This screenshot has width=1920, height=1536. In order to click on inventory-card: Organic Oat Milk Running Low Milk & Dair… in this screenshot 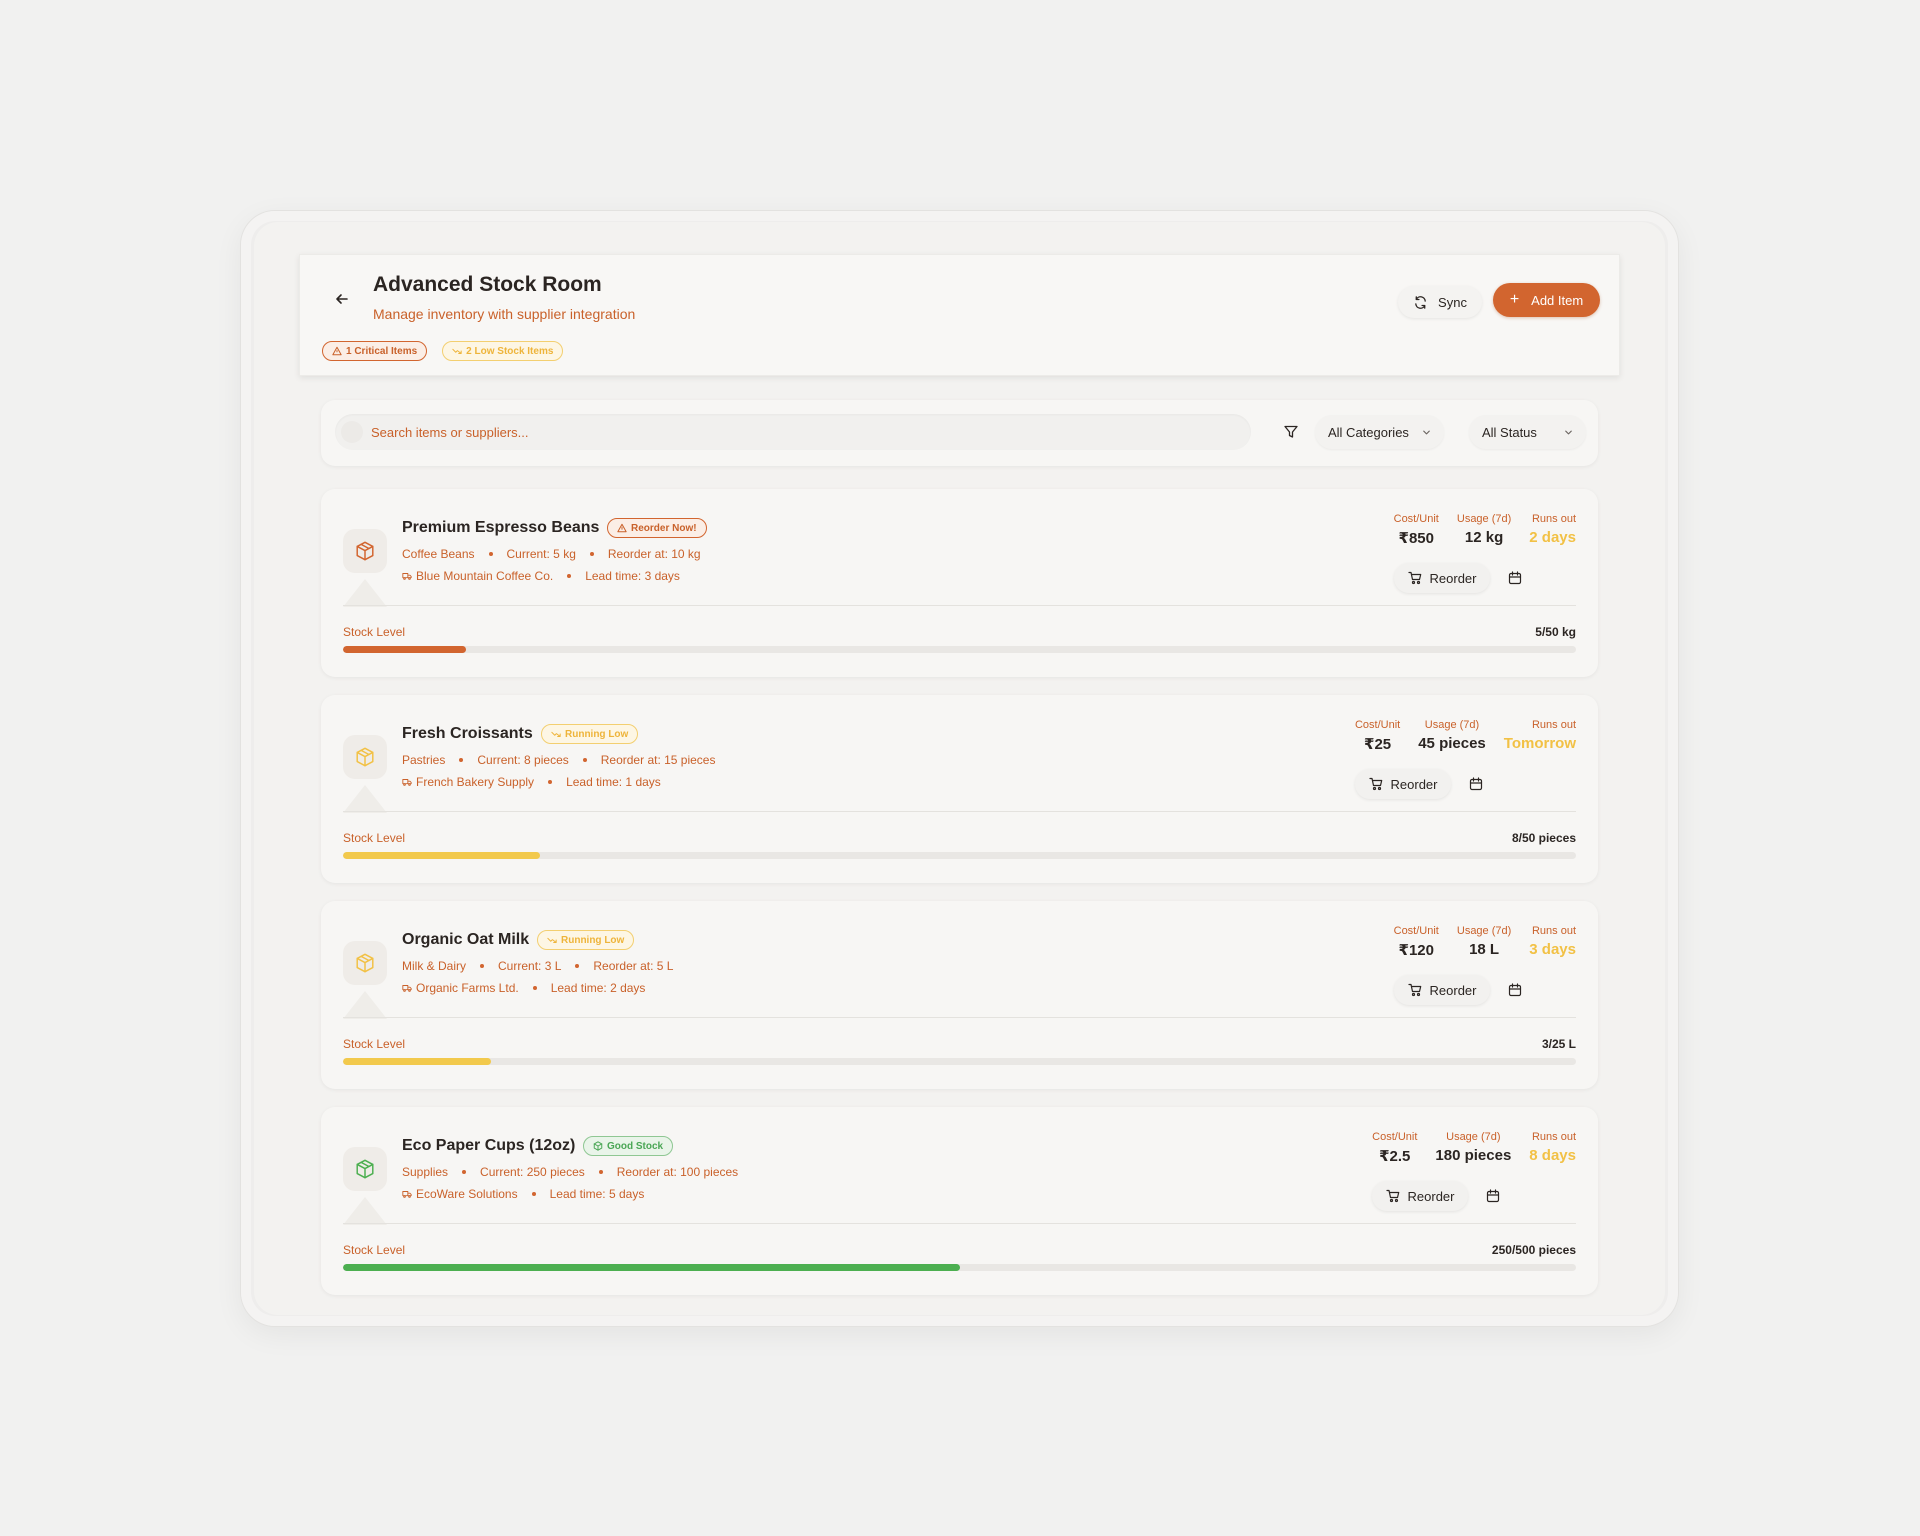, I will do `click(959, 995)`.